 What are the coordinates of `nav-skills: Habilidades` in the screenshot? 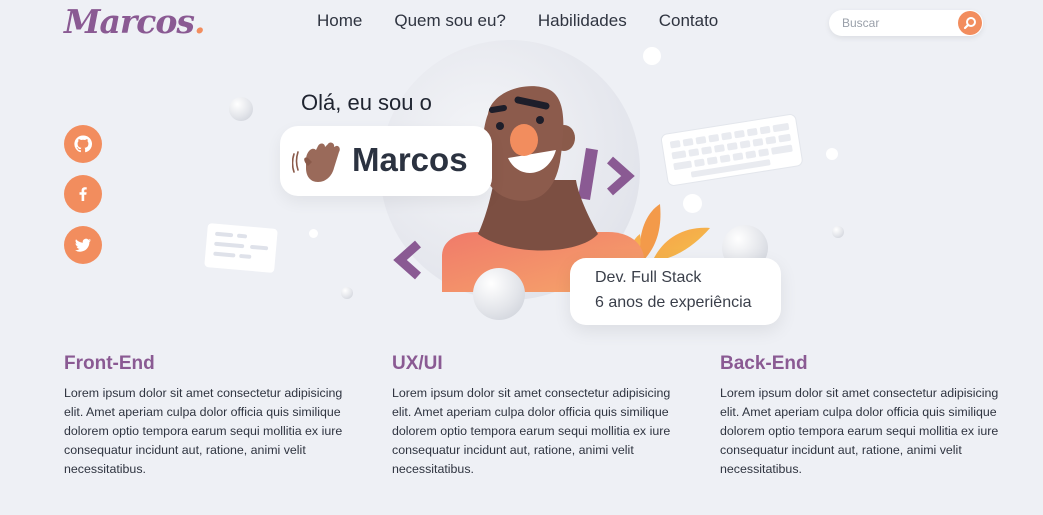 It's located at (582, 21).